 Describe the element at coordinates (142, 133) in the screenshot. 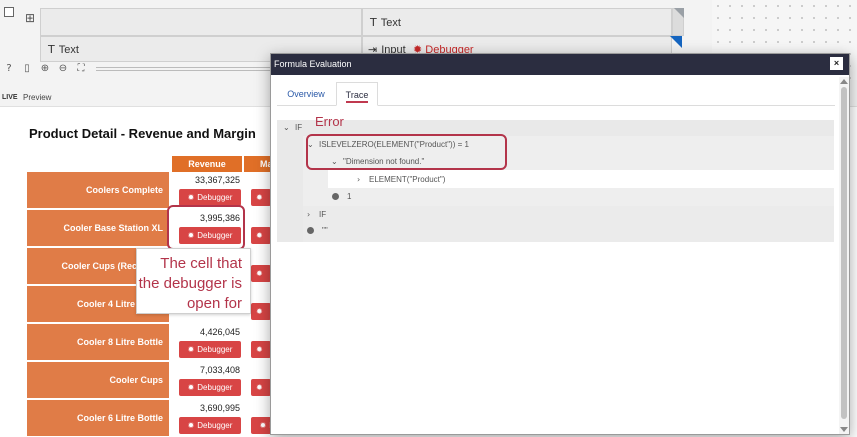

I see `report-title: Product Detail - Revenue and Margin` at that location.